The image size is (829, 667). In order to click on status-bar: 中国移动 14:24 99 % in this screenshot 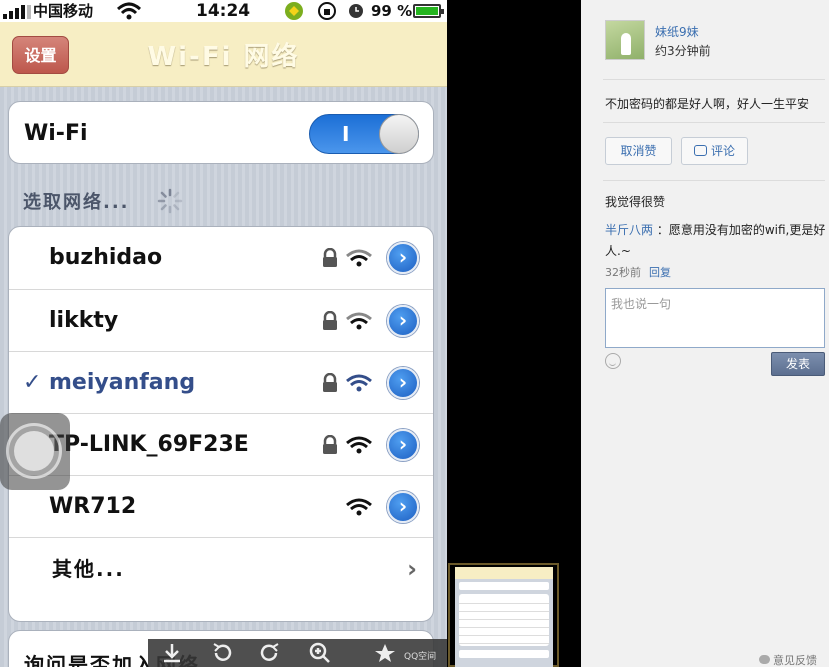, I will do `click(223, 11)`.